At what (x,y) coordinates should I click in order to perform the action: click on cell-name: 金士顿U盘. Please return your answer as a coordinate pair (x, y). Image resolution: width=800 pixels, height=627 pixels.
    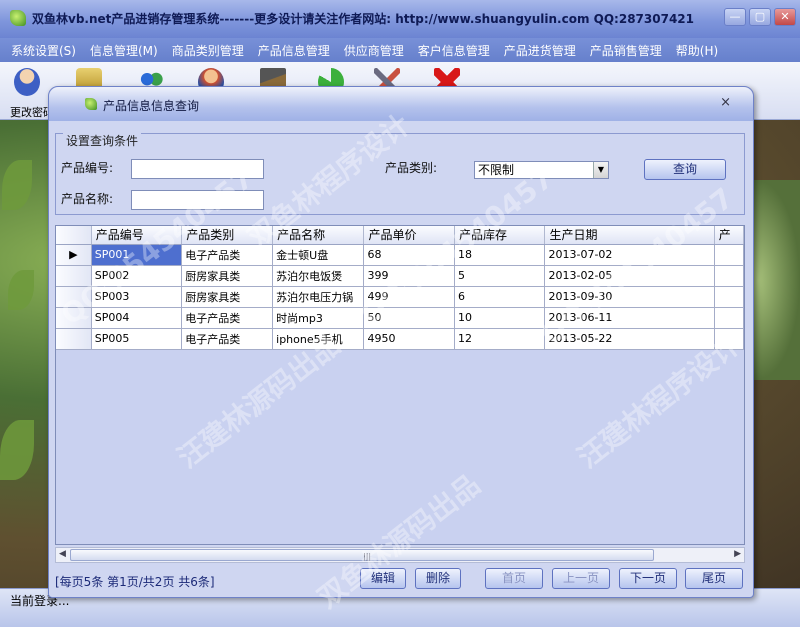
    Looking at the image, I should click on (318, 255).